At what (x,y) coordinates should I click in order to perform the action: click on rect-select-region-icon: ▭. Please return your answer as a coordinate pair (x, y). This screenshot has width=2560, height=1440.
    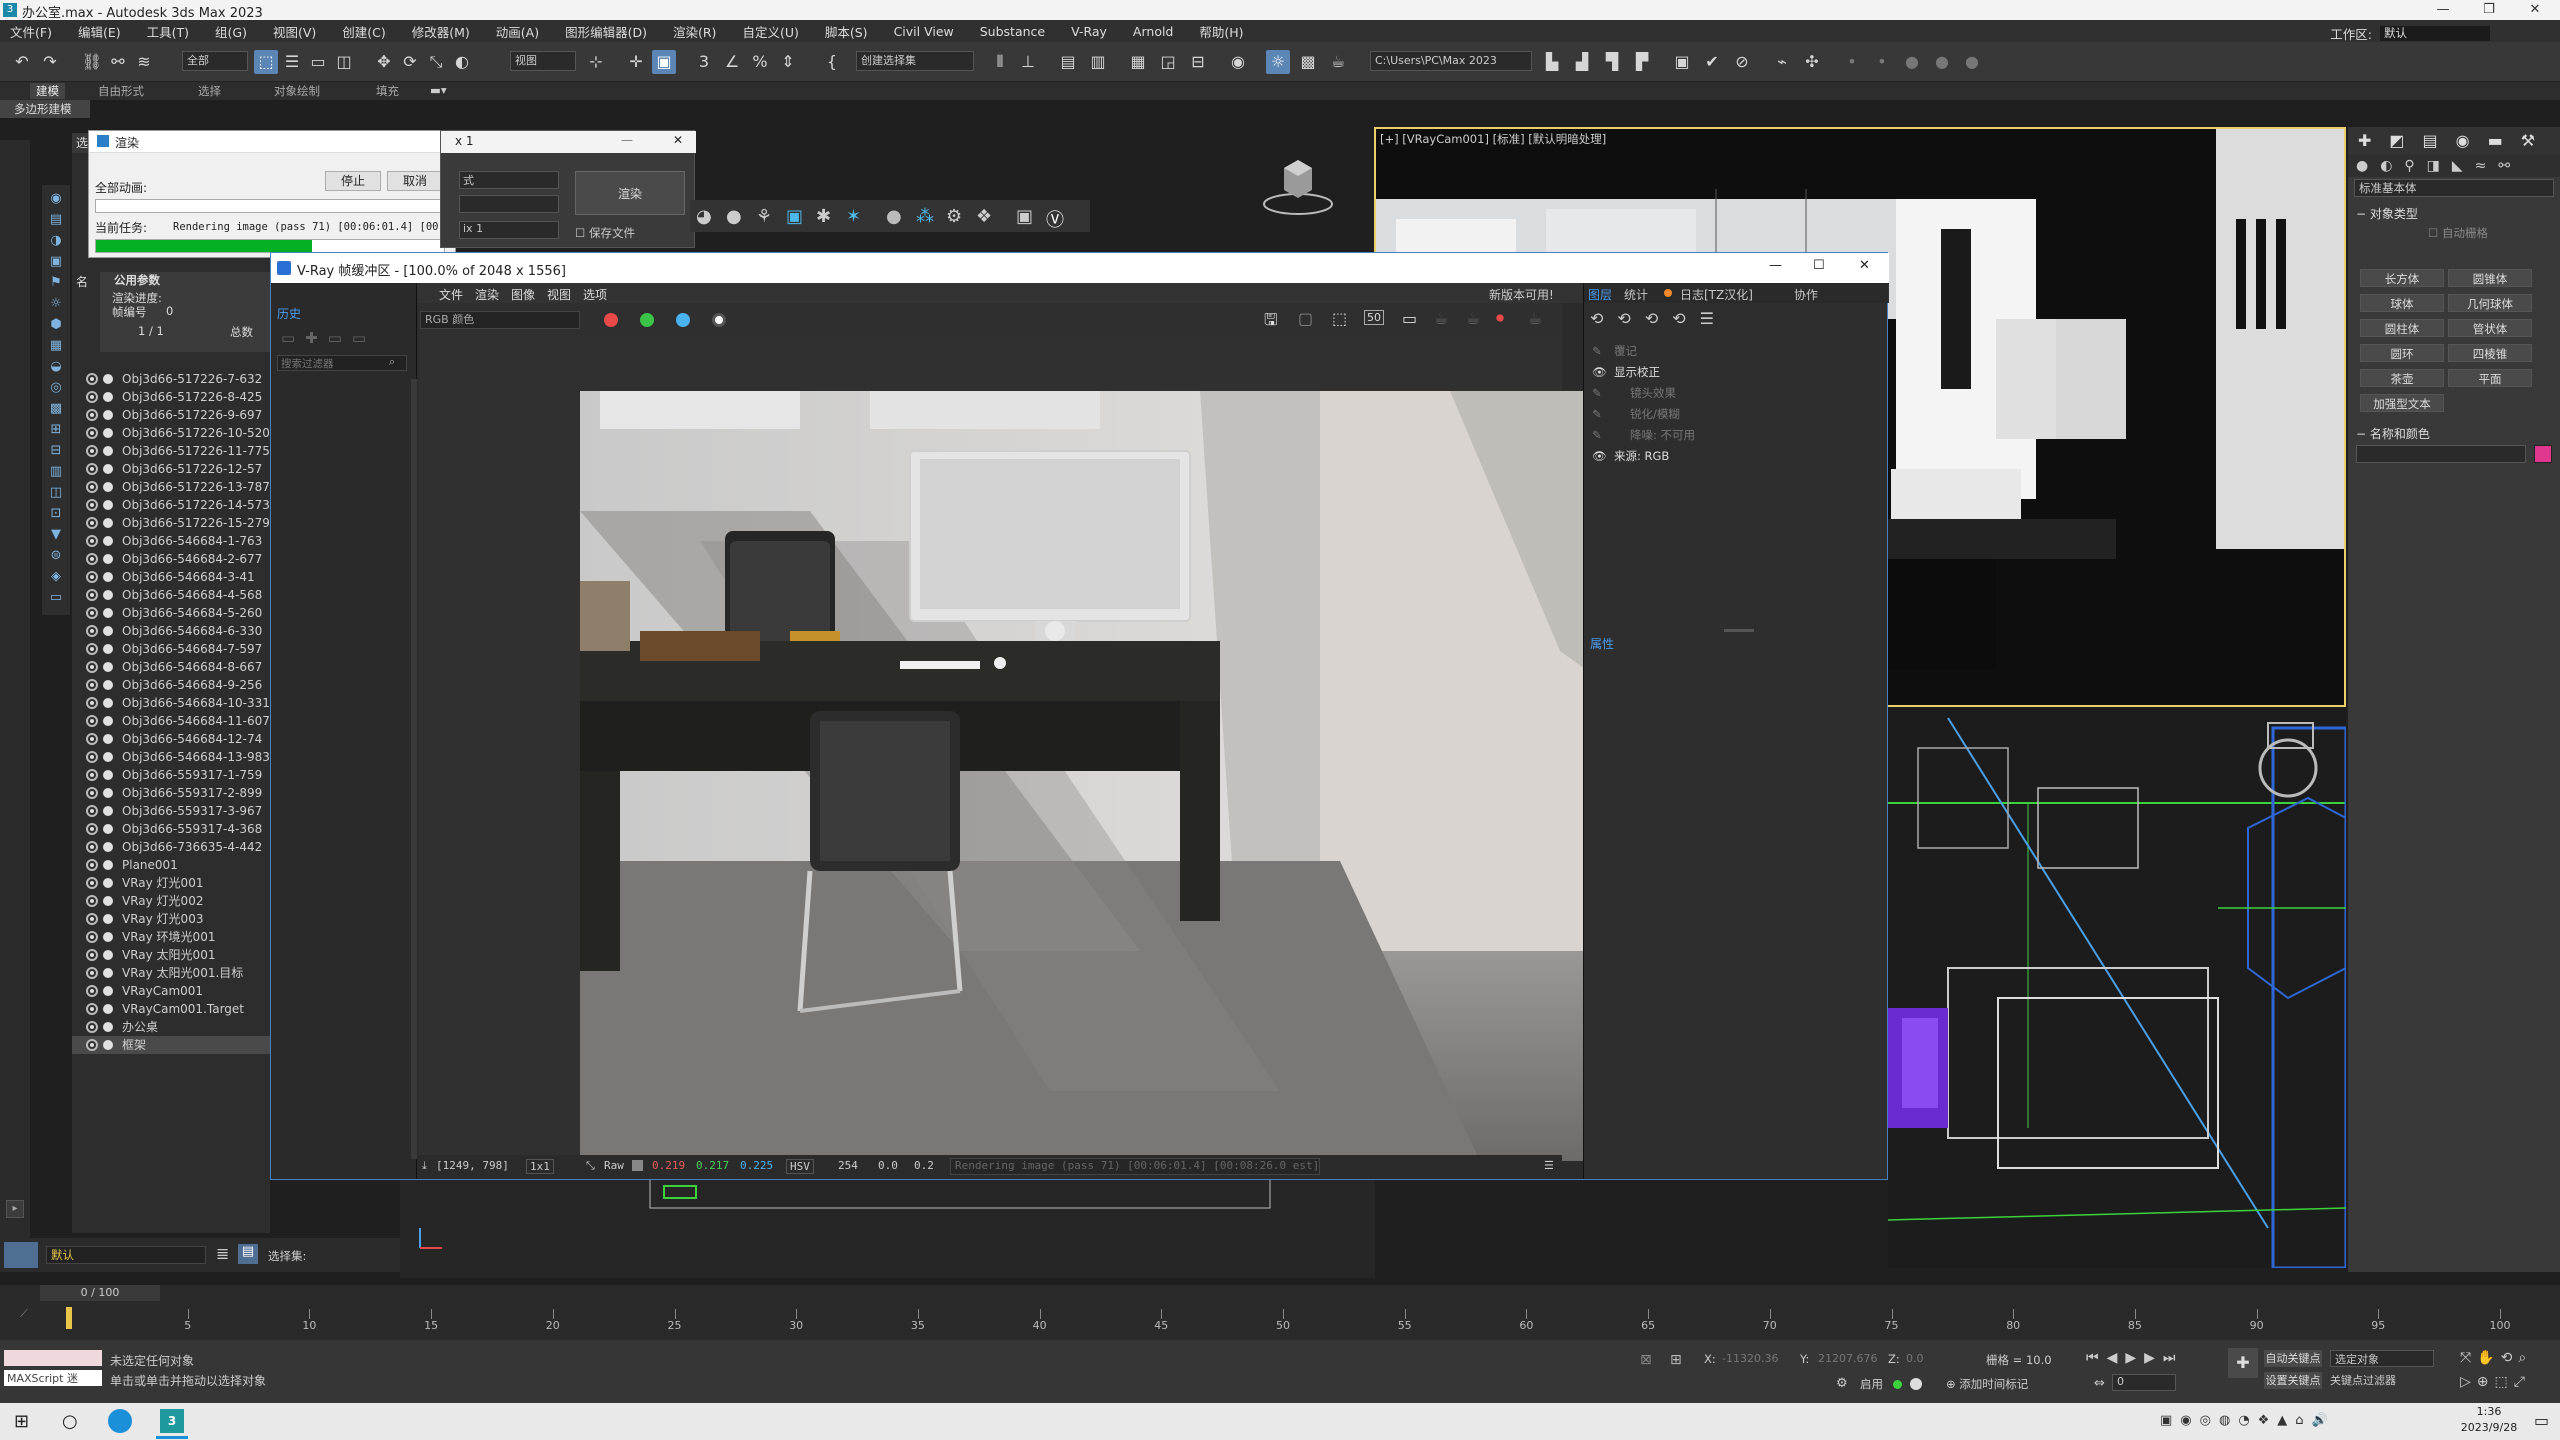
    Looking at the image, I should click on (318, 62).